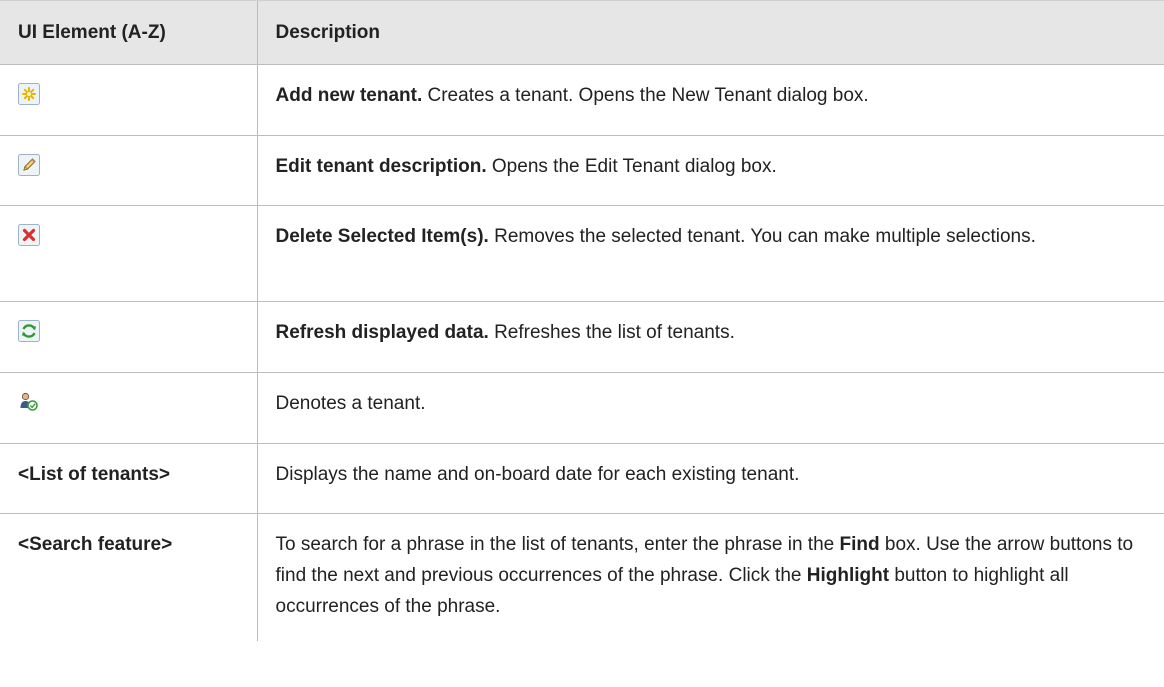 This screenshot has width=1164, height=687. I want to click on ui-element-cell: <List of tenants>, so click(128, 478).